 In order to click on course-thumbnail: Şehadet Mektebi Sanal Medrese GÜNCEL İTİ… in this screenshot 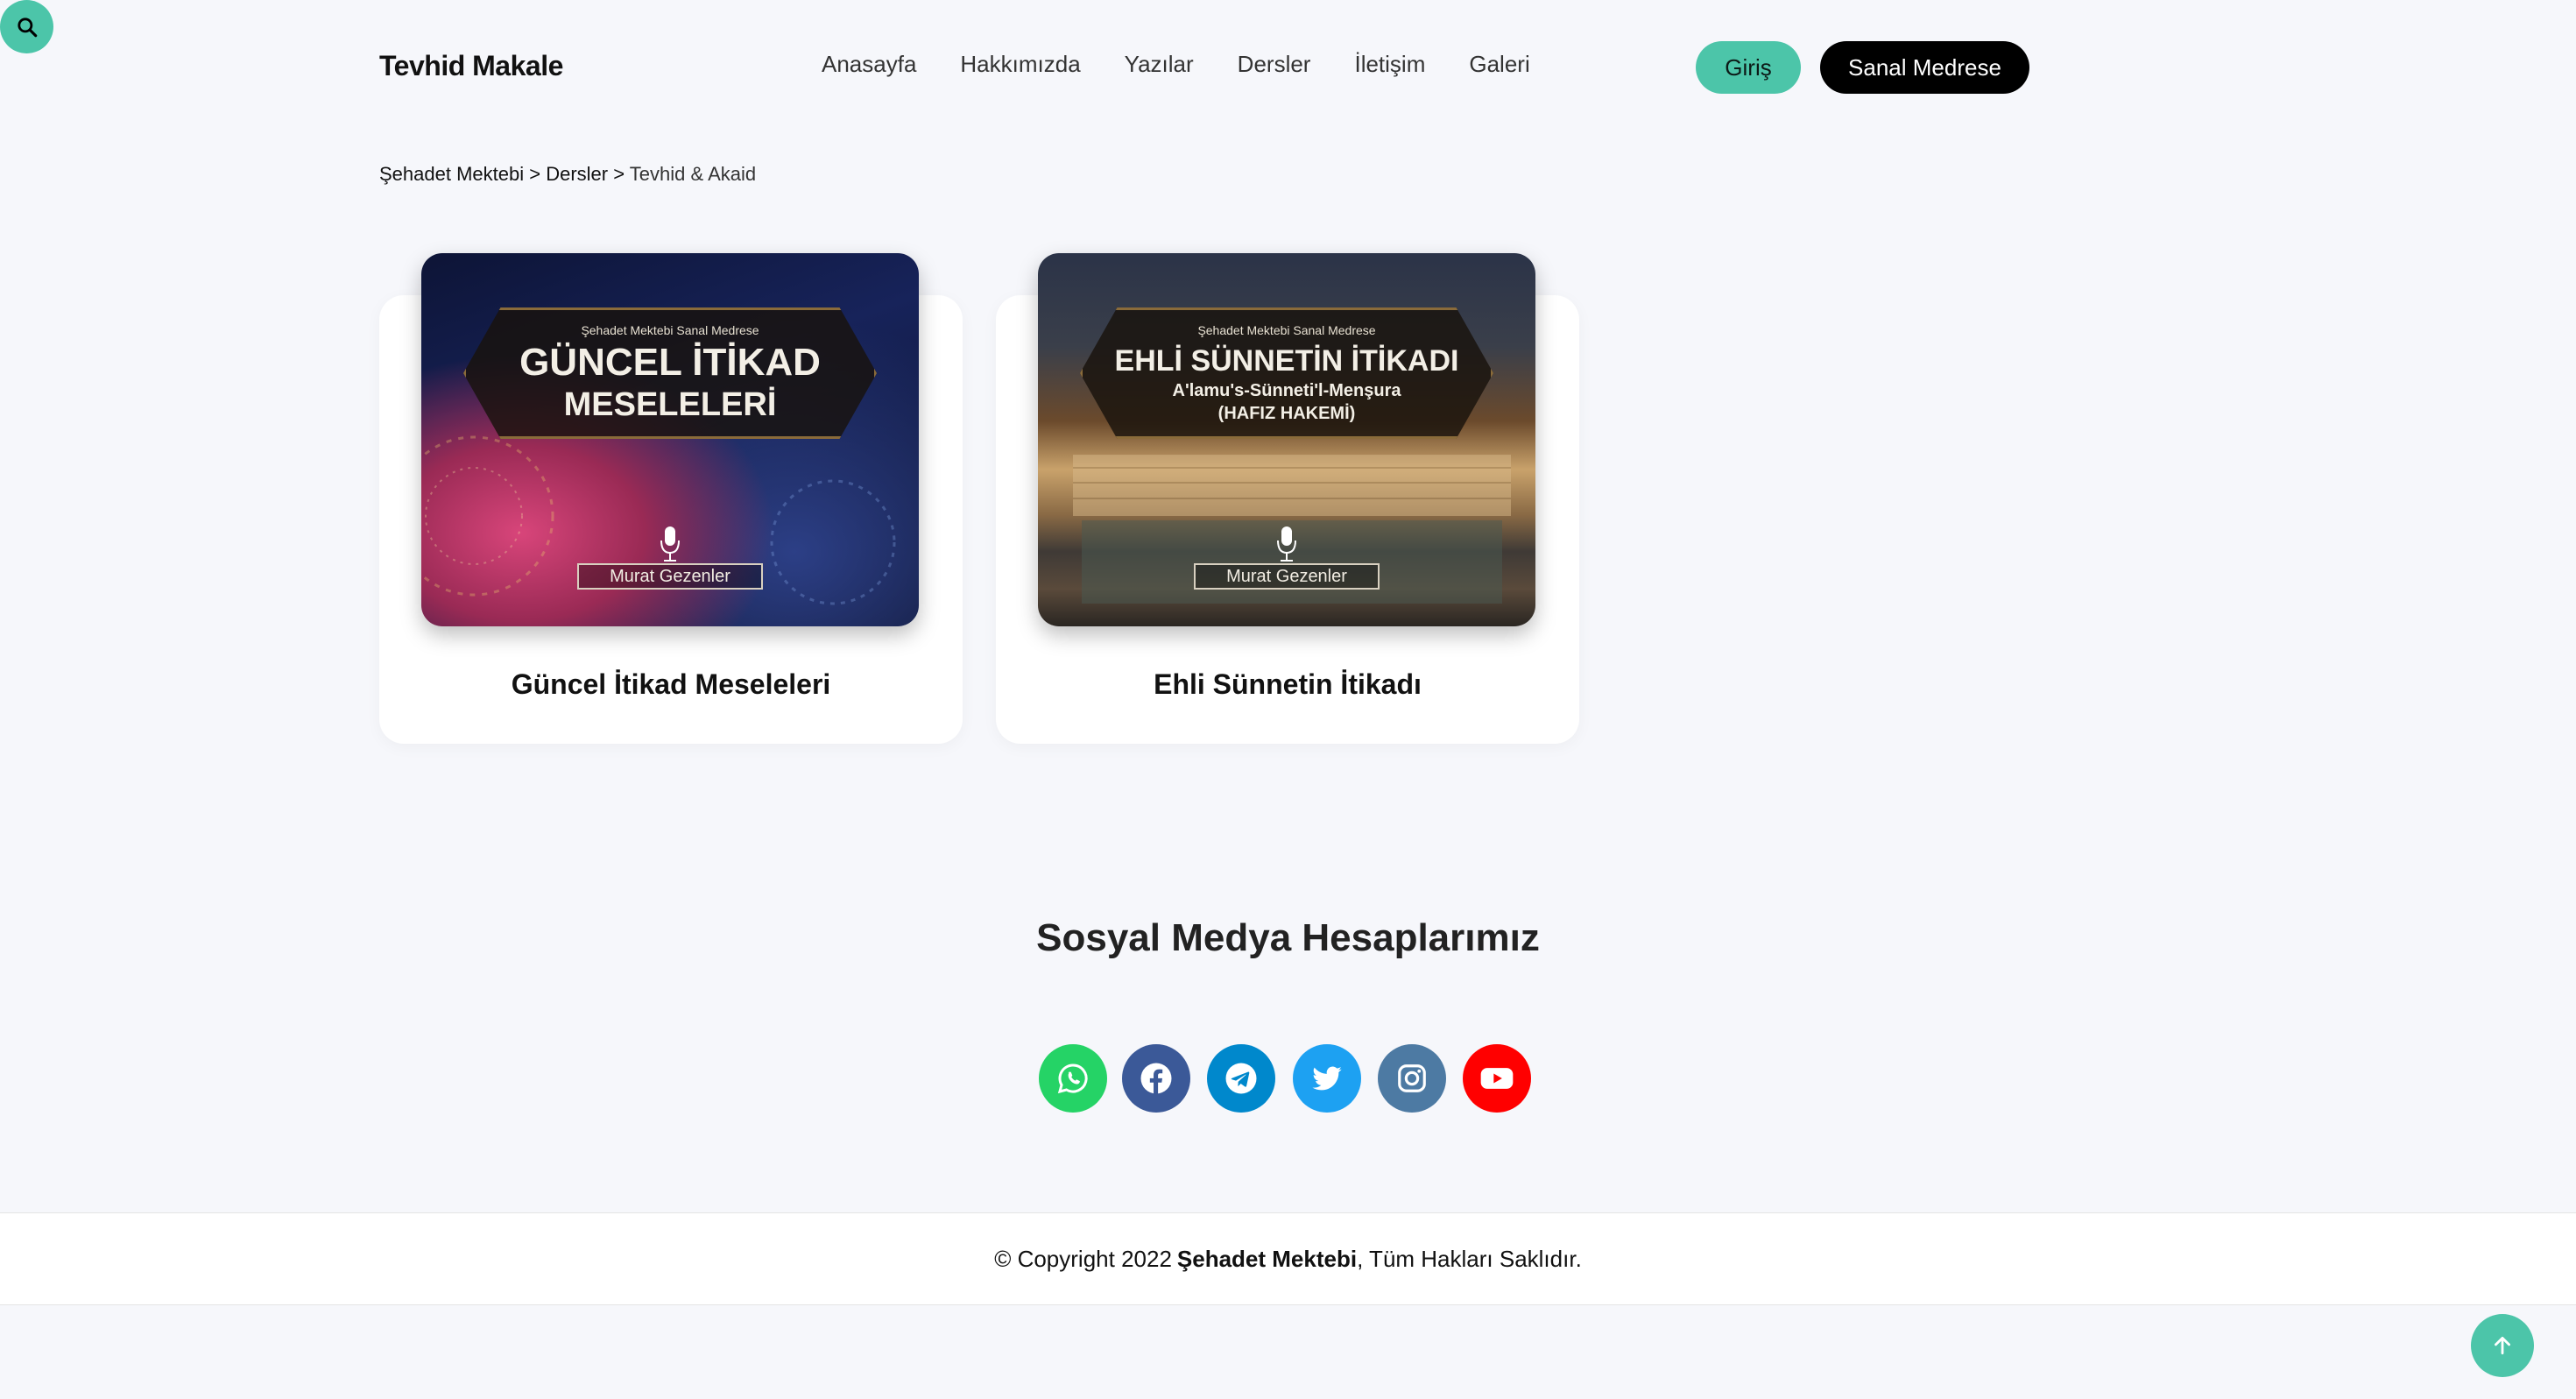, I will do `click(670, 439)`.